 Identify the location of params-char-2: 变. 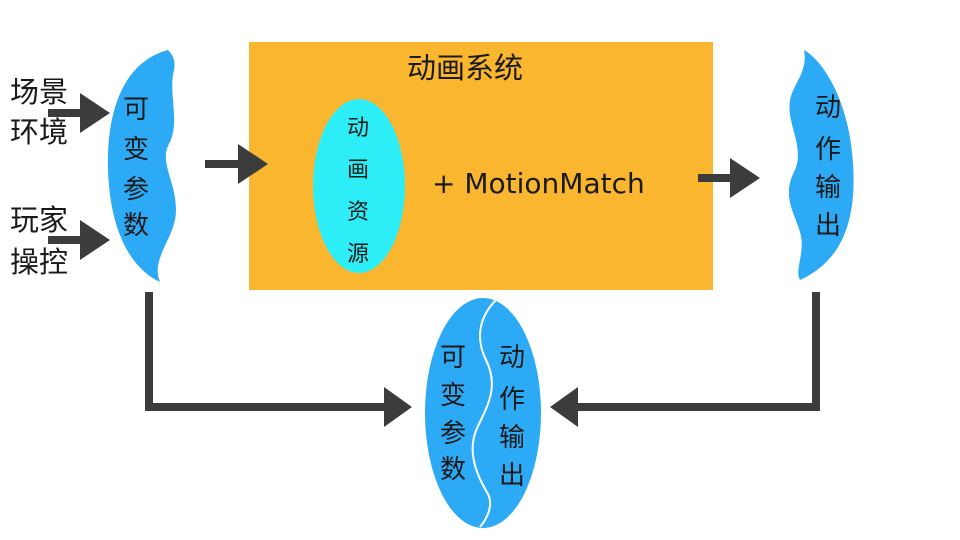
(136, 150).